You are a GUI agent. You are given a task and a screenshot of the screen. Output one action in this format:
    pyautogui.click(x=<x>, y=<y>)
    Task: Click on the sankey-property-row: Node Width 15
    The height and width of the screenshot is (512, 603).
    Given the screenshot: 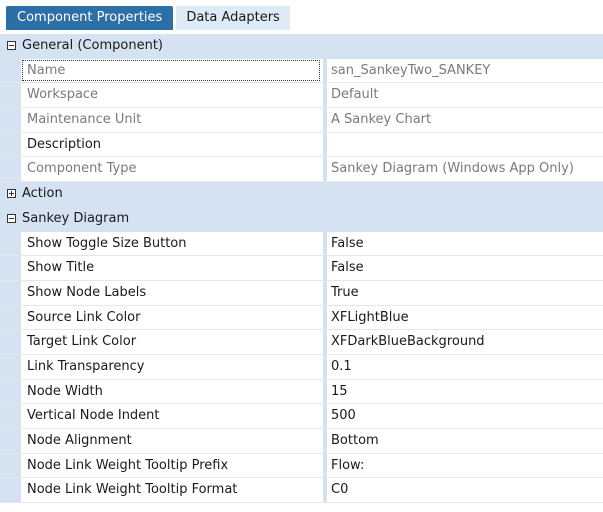 What is the action you would take?
    pyautogui.click(x=301, y=392)
    